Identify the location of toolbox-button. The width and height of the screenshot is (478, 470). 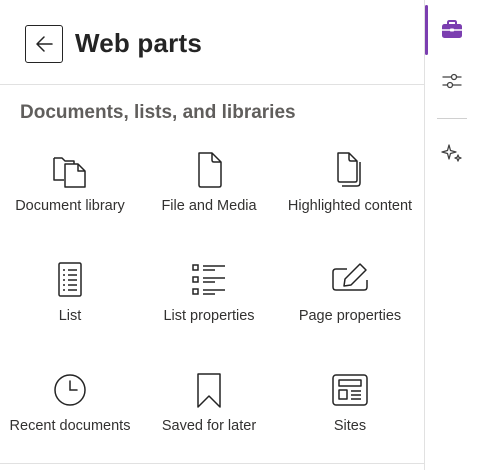
(452, 30).